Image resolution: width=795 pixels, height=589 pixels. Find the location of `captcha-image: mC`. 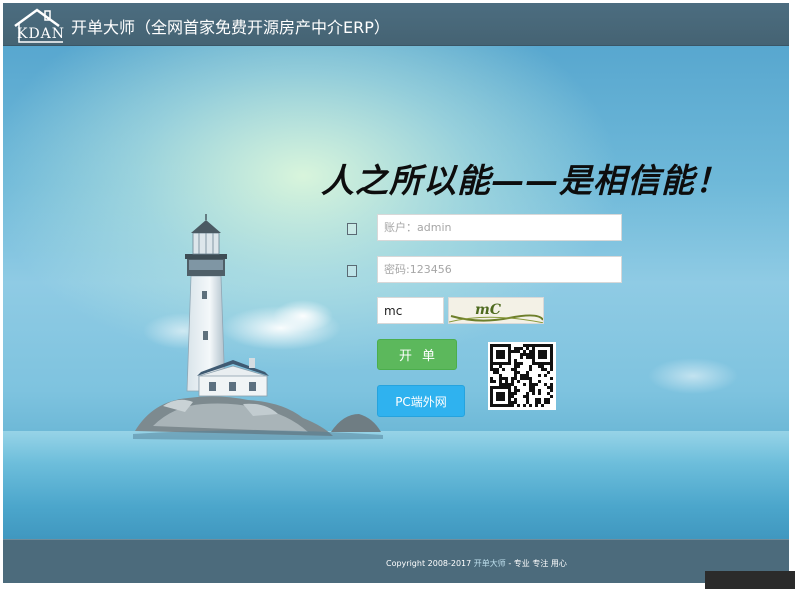

captcha-image: mC is located at coordinates (496, 310).